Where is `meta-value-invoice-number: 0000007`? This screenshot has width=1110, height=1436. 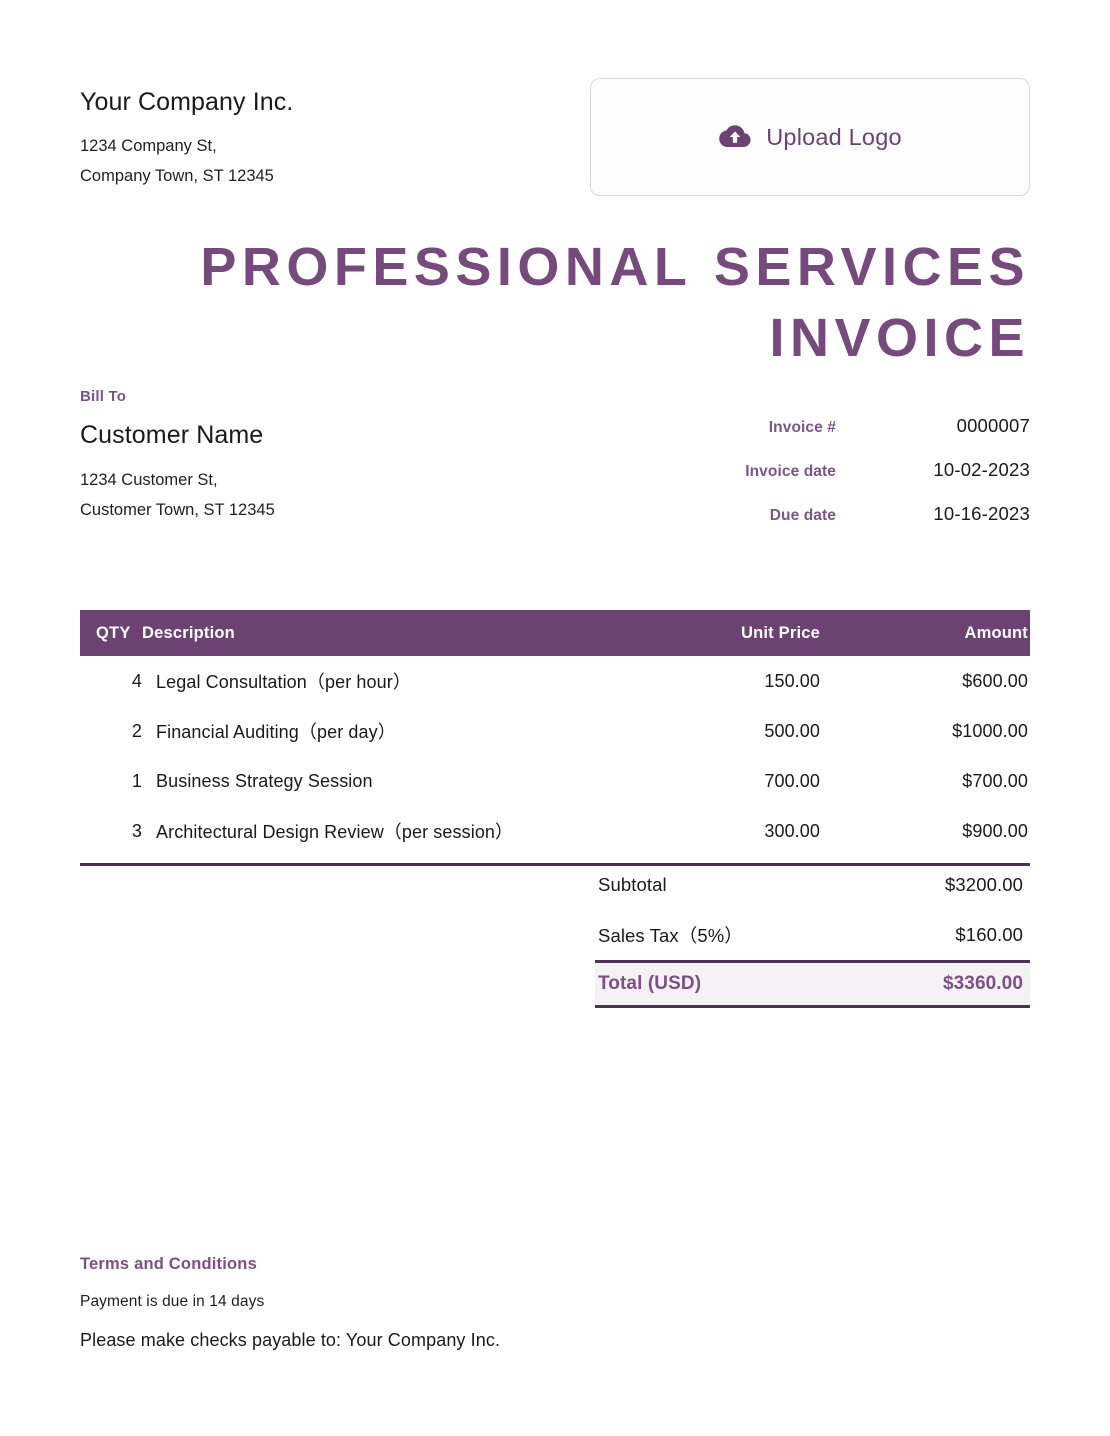
meta-value-invoice-number: 0000007 is located at coordinates (993, 425).